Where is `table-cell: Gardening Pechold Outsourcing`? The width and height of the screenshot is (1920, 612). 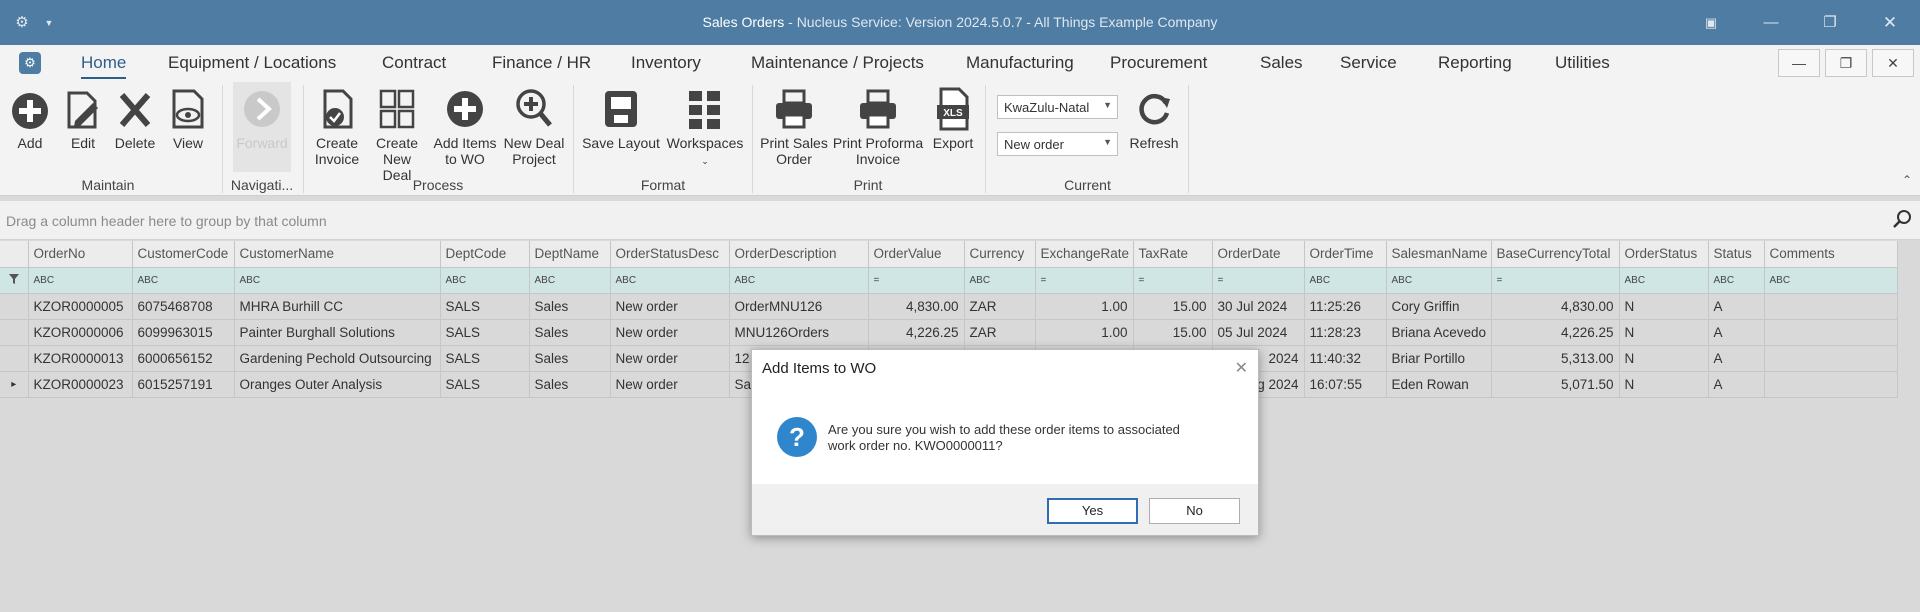 table-cell: Gardening Pechold Outsourcing is located at coordinates (337, 358).